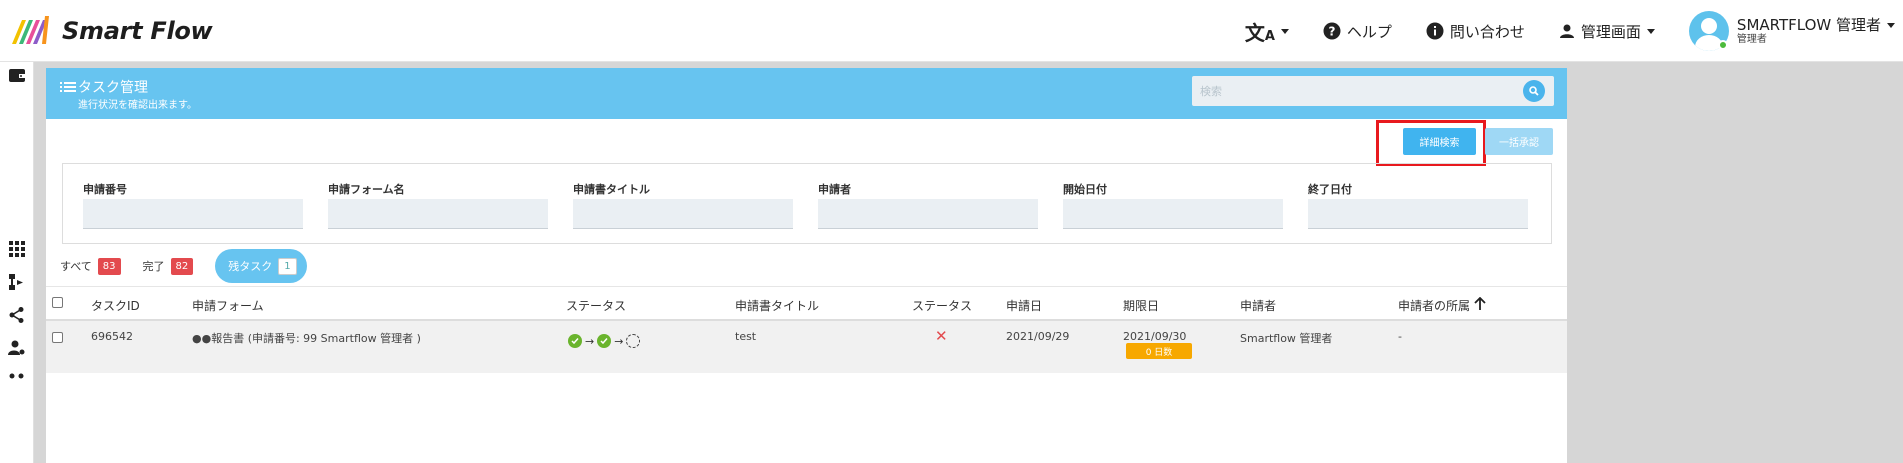  I want to click on tab-label: 完了, so click(153, 266).